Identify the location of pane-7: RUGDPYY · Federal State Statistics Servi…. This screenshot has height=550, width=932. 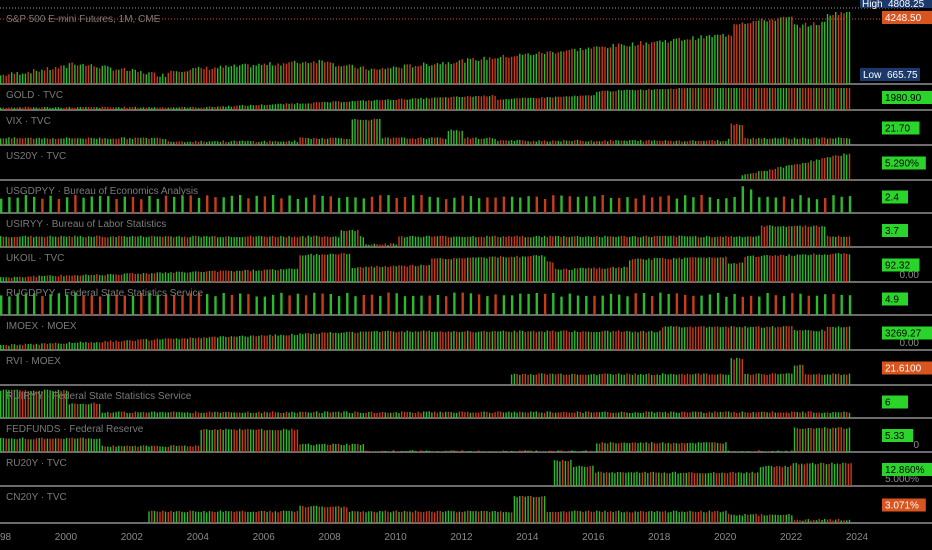
(466, 302).